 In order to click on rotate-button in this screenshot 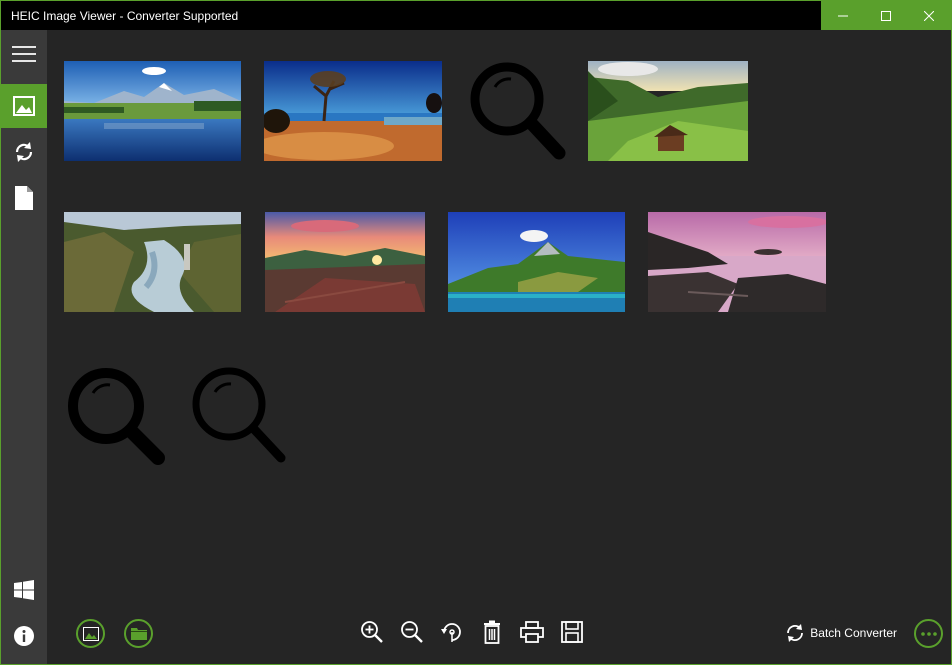, I will do `click(452, 632)`.